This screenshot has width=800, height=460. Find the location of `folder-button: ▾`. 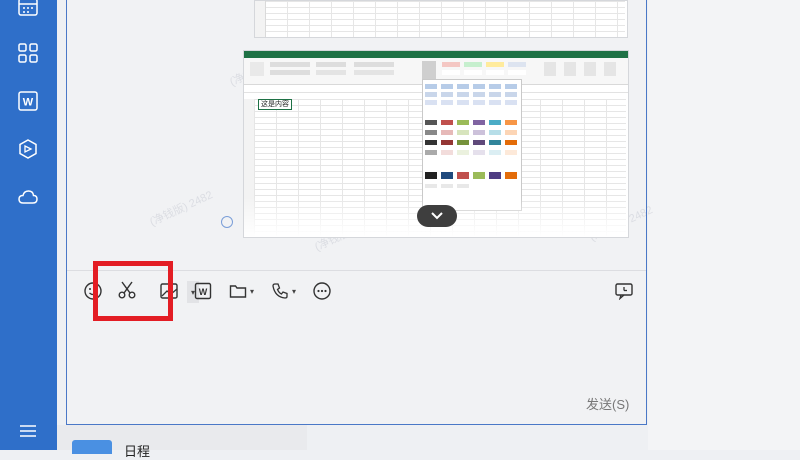

folder-button: ▾ is located at coordinates (241, 291).